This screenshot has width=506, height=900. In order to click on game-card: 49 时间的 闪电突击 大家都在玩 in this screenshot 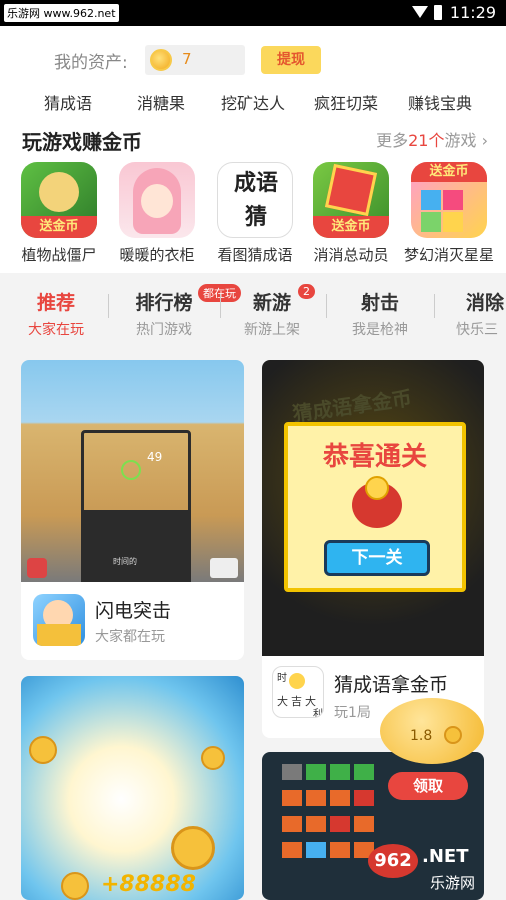, I will do `click(132, 510)`.